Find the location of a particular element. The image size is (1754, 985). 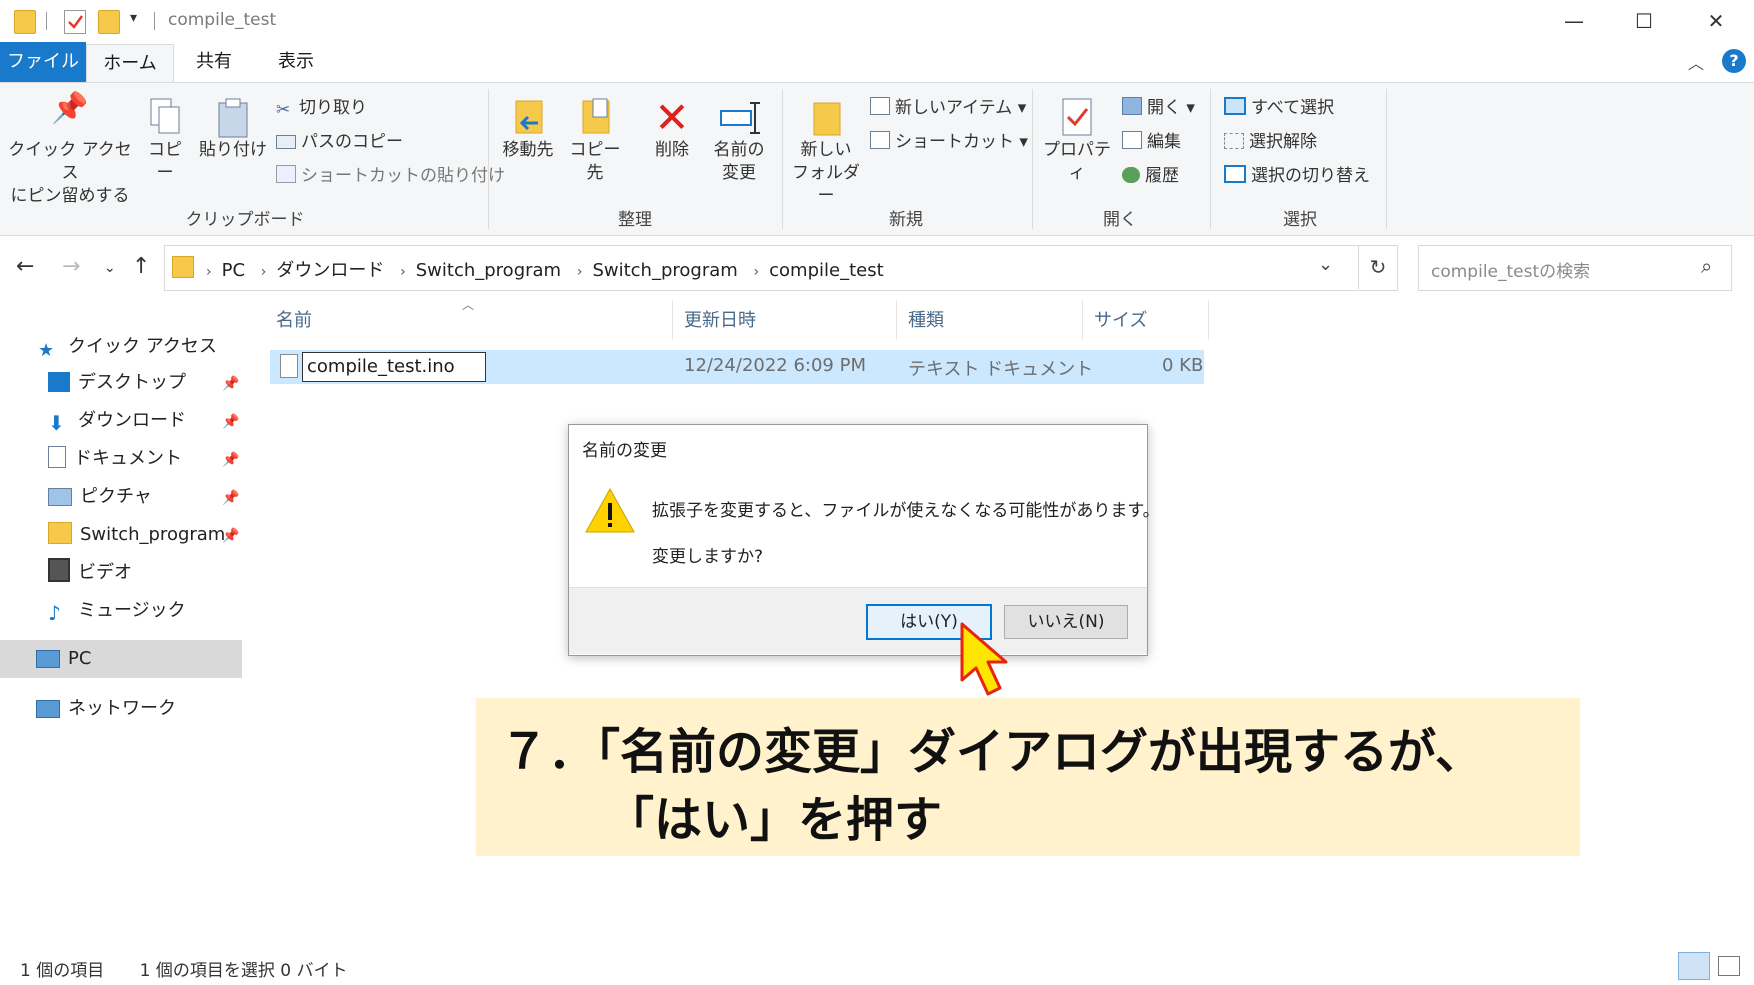

rename-label-2: 変更 is located at coordinates (739, 173).